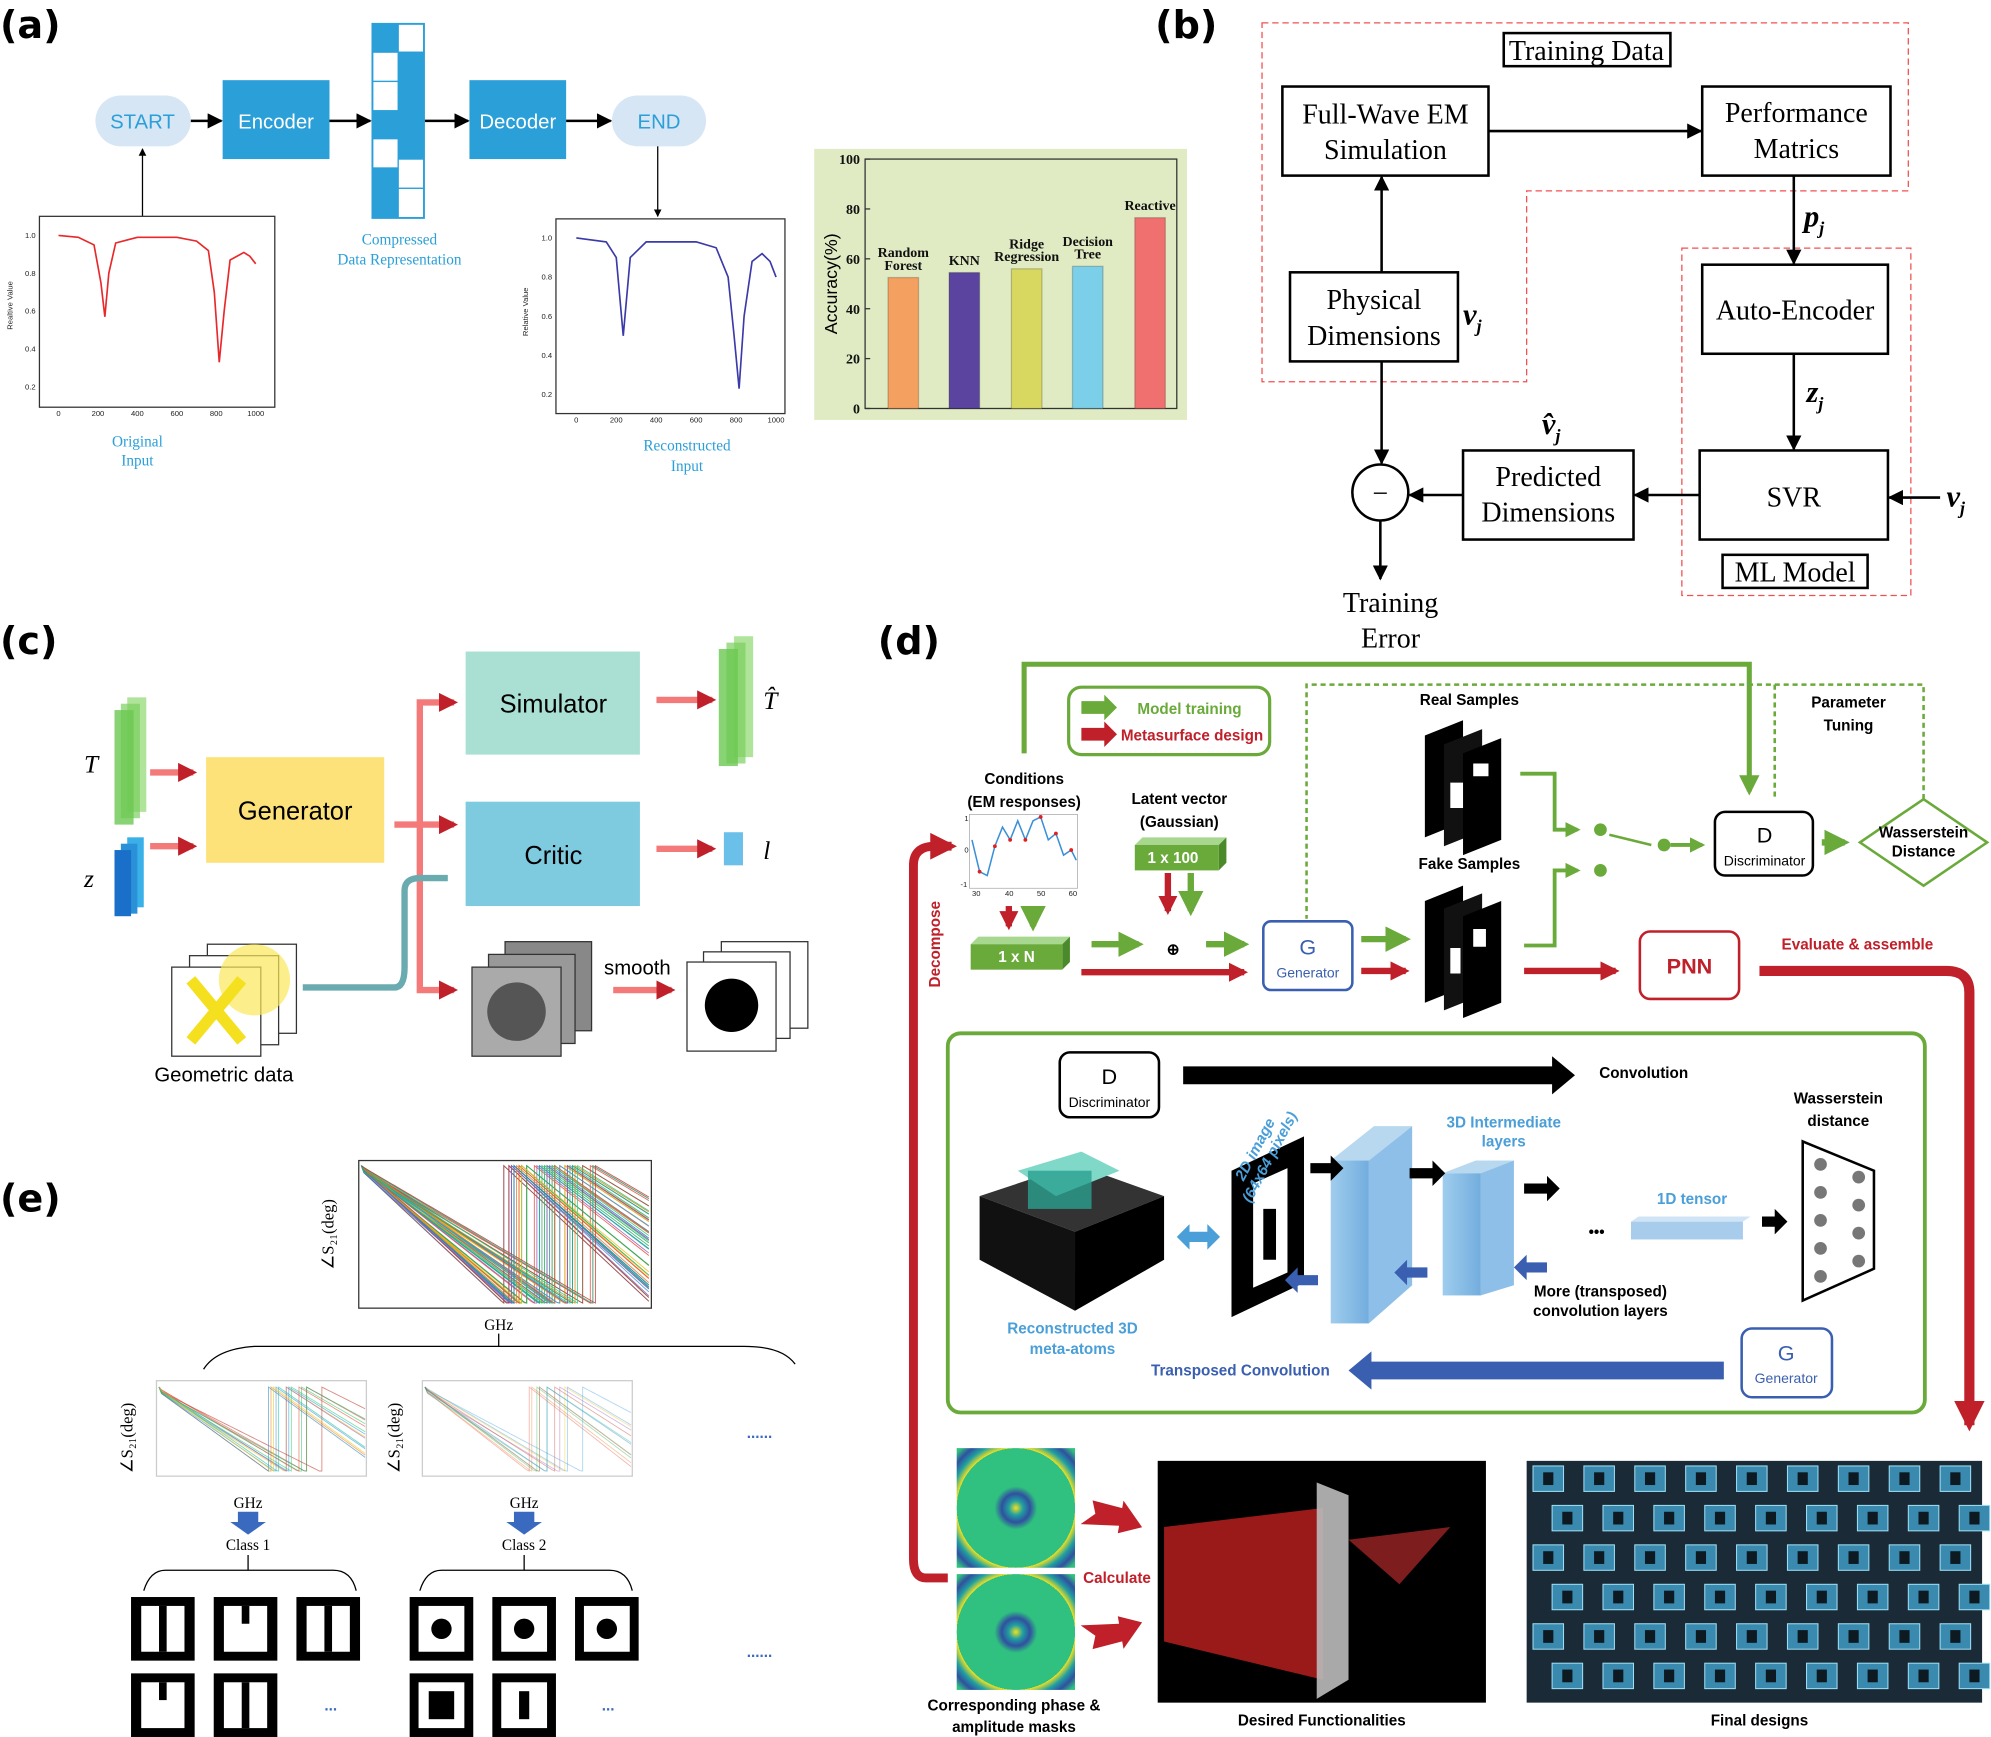 This screenshot has width=1991, height=1737. What do you see at coordinates (248, 1545) in the screenshot?
I see `class-1-label: Class 1` at bounding box center [248, 1545].